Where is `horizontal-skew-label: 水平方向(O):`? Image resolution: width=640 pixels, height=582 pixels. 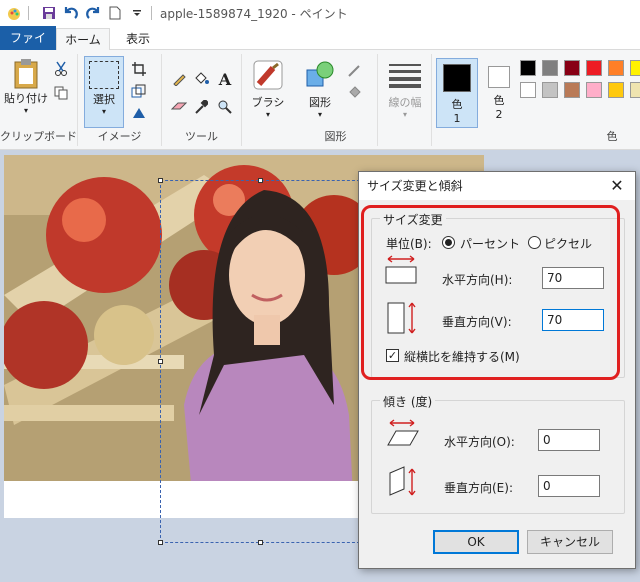 horizontal-skew-label: 水平方向(O): is located at coordinates (479, 442).